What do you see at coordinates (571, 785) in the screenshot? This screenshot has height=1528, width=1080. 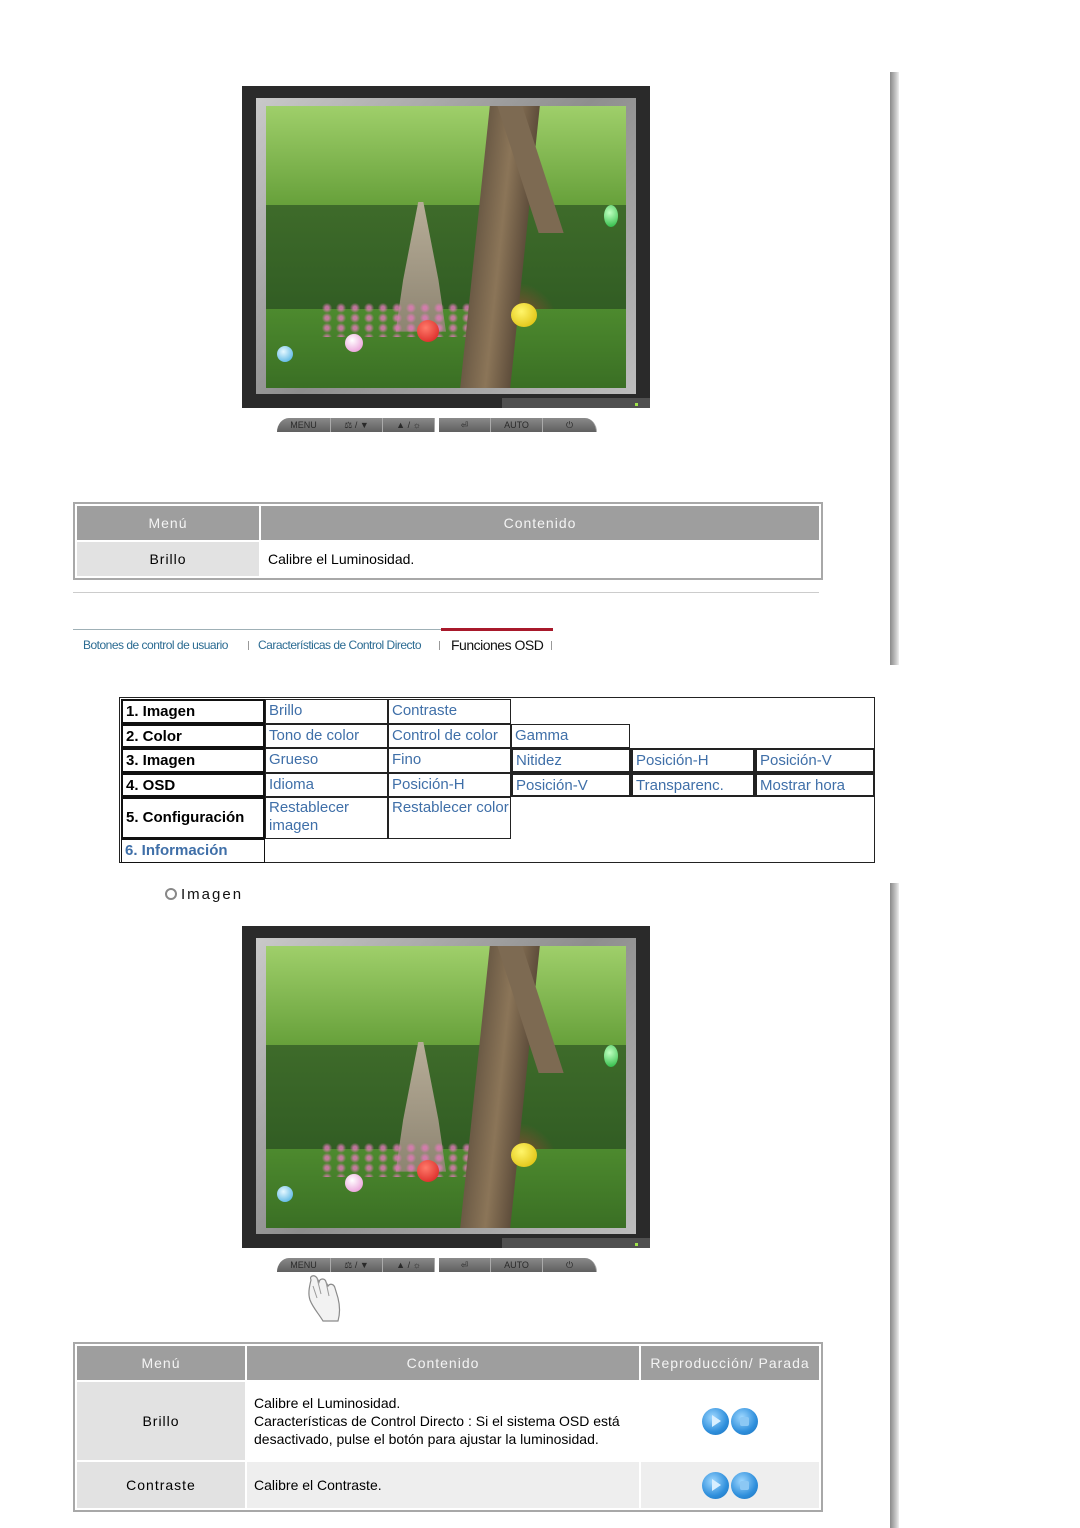 I see `osd-item-posicion-v-osd: Posición-V` at bounding box center [571, 785].